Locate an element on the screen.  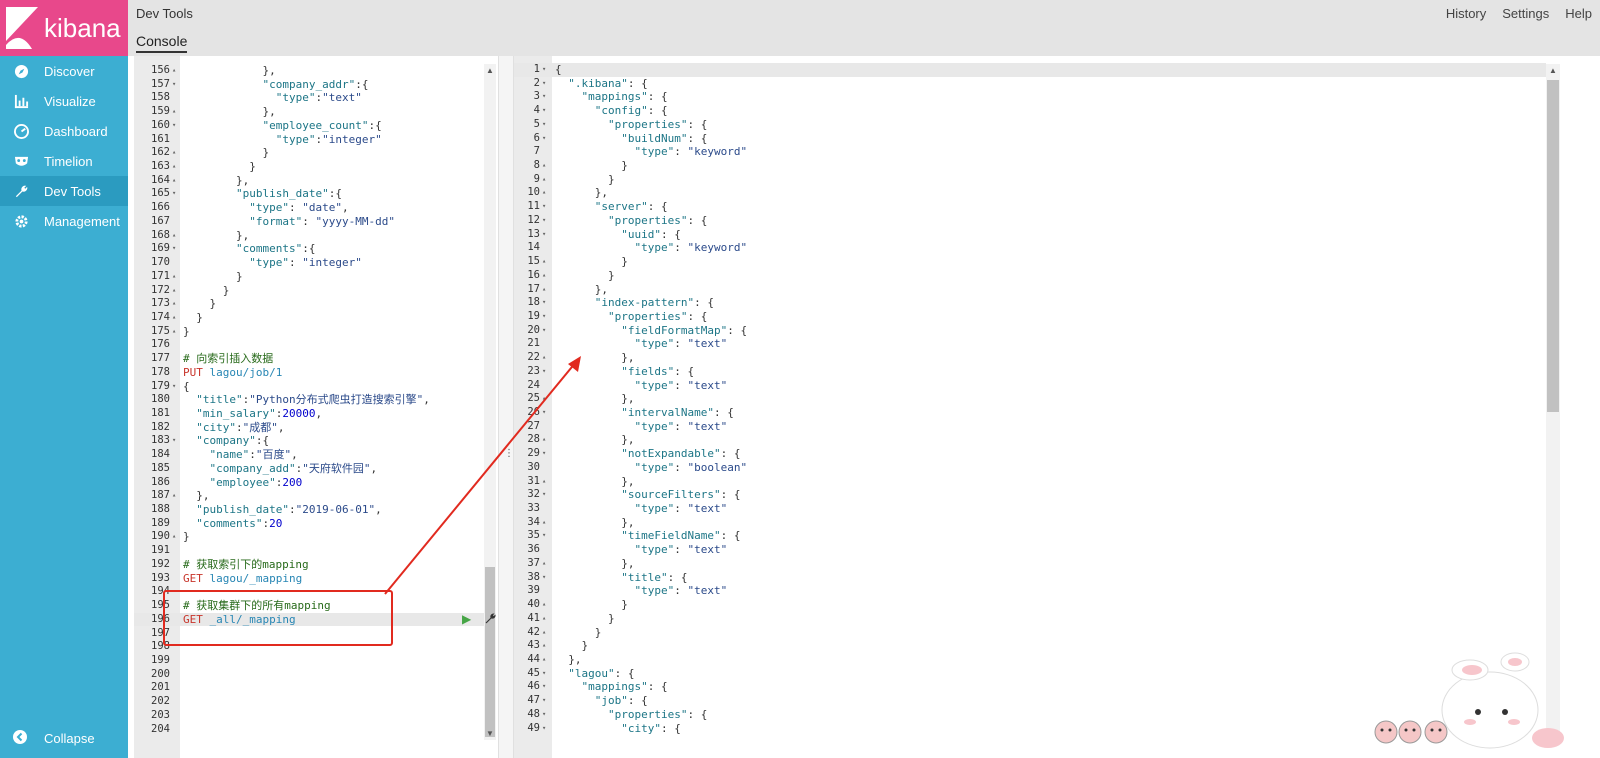
code-line: 169 ▾ "comments":{ is located at coordinates (309, 249).